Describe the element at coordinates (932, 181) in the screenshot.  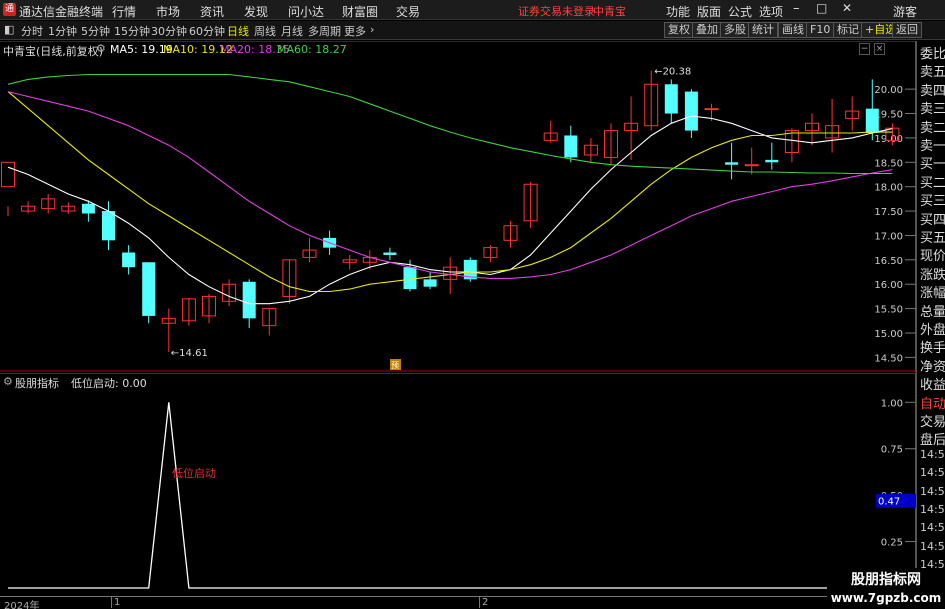
I see `side-panel-item: 买二` at that location.